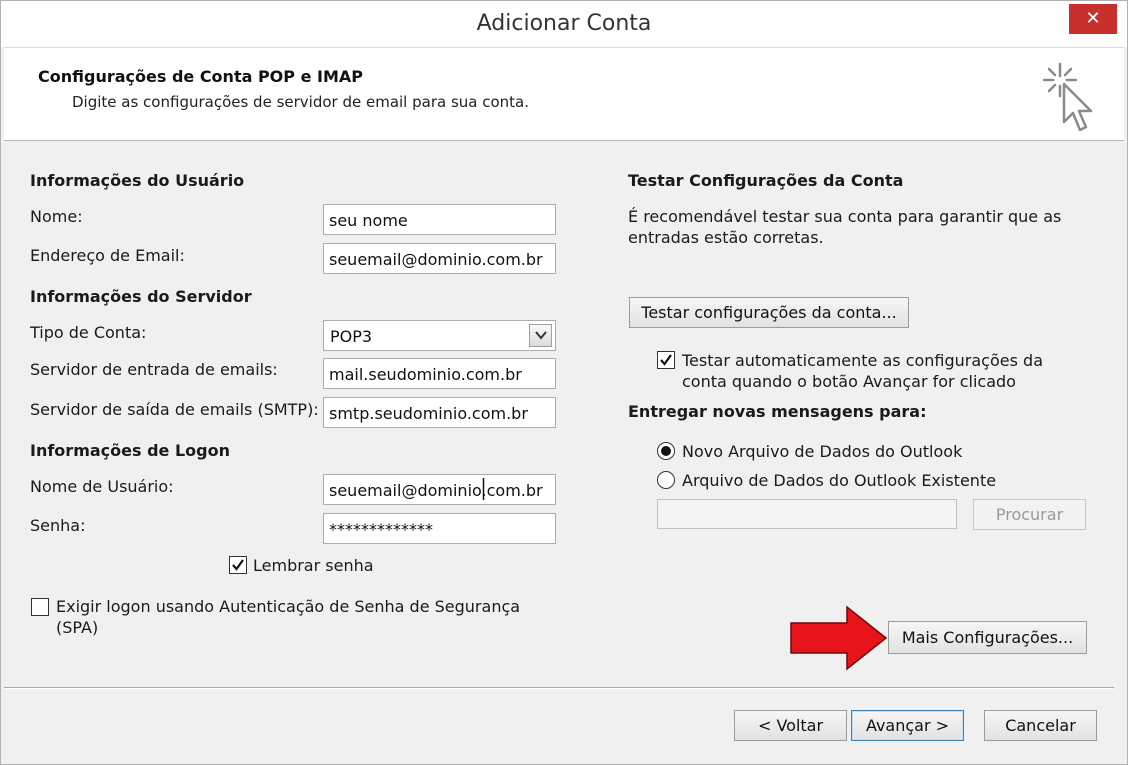 Image resolution: width=1128 pixels, height=765 pixels. What do you see at coordinates (174, 409) in the screenshot?
I see `outgoing-server-label: Servidor de saída de emails (SMTP):` at bounding box center [174, 409].